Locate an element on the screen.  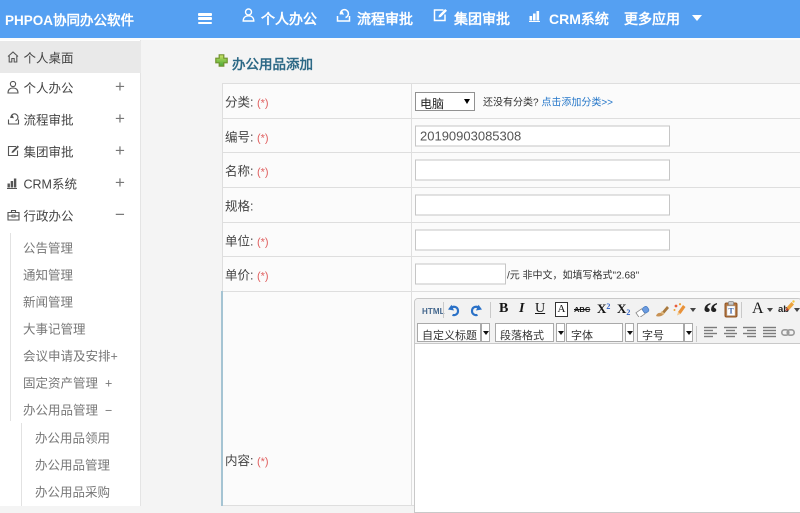
svg-text: T is located at coordinates (731, 311).